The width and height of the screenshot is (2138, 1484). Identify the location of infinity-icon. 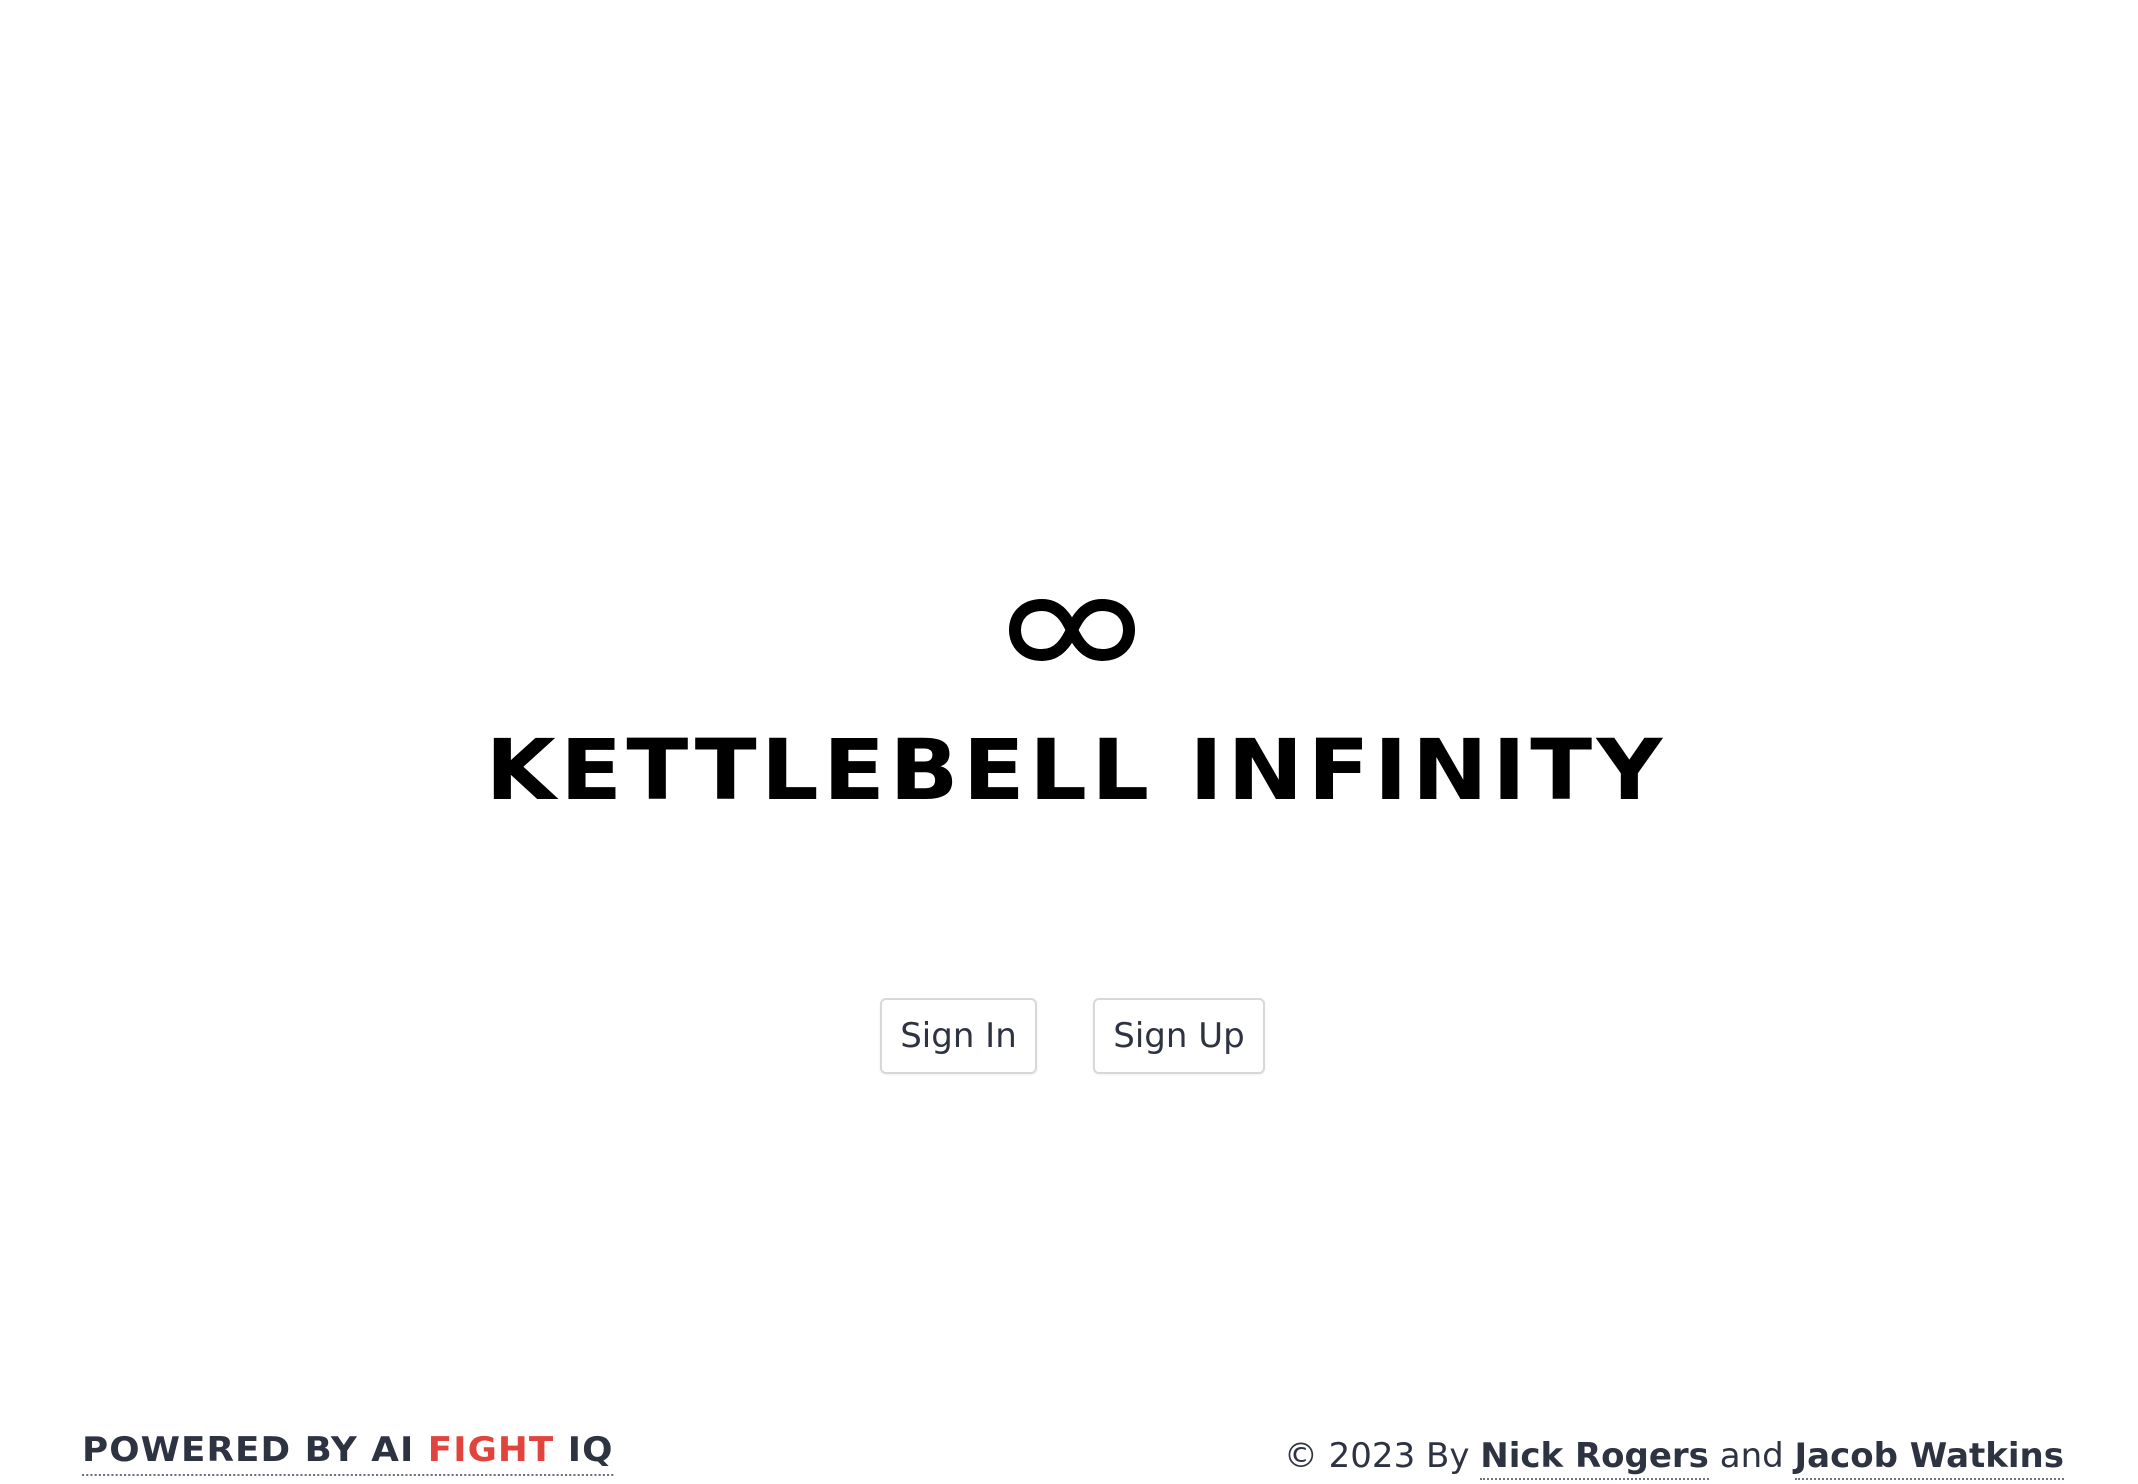
(1072, 630).